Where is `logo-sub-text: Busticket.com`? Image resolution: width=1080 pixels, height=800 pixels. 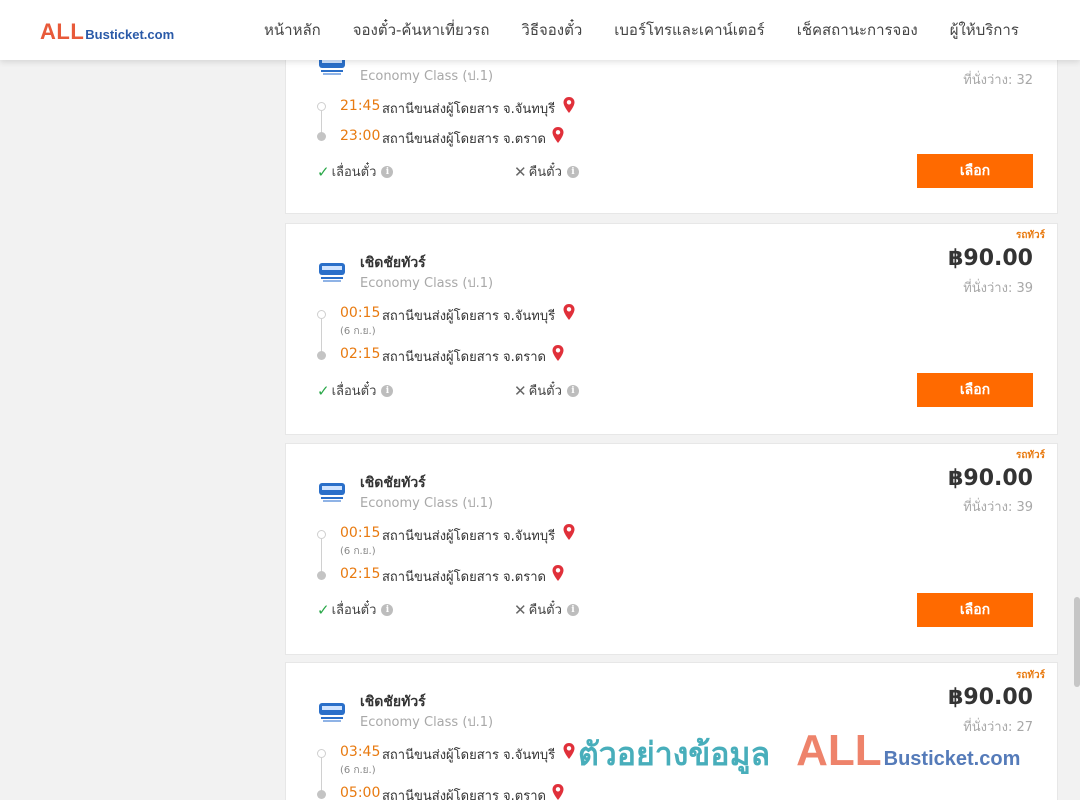 logo-sub-text: Busticket.com is located at coordinates (130, 34).